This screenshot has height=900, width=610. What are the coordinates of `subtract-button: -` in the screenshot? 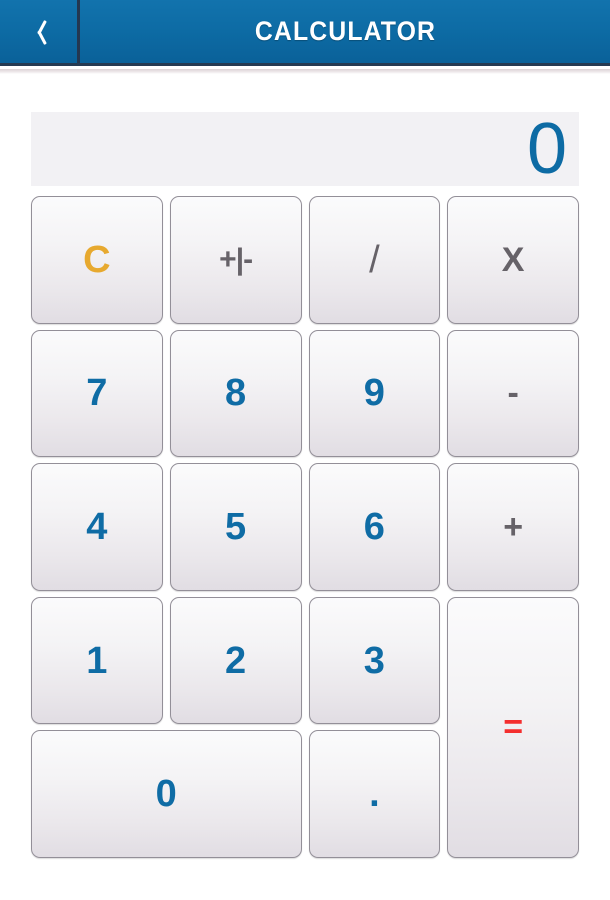 It's located at (513, 393).